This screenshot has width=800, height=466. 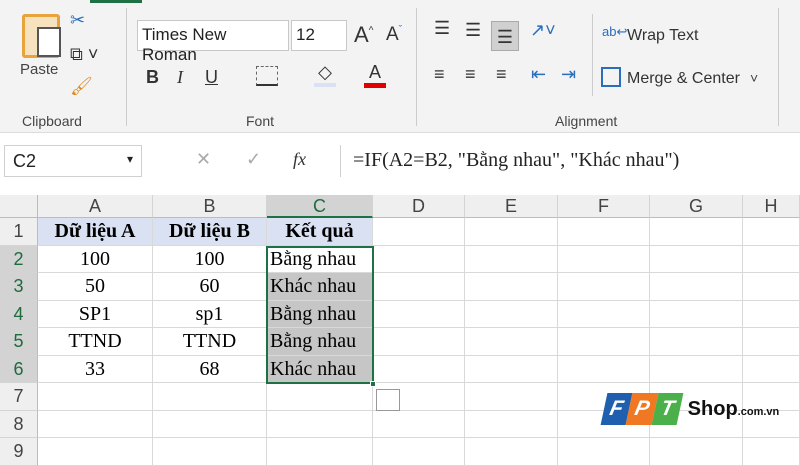 I want to click on increase-indent-icon: ⇥, so click(x=568, y=74).